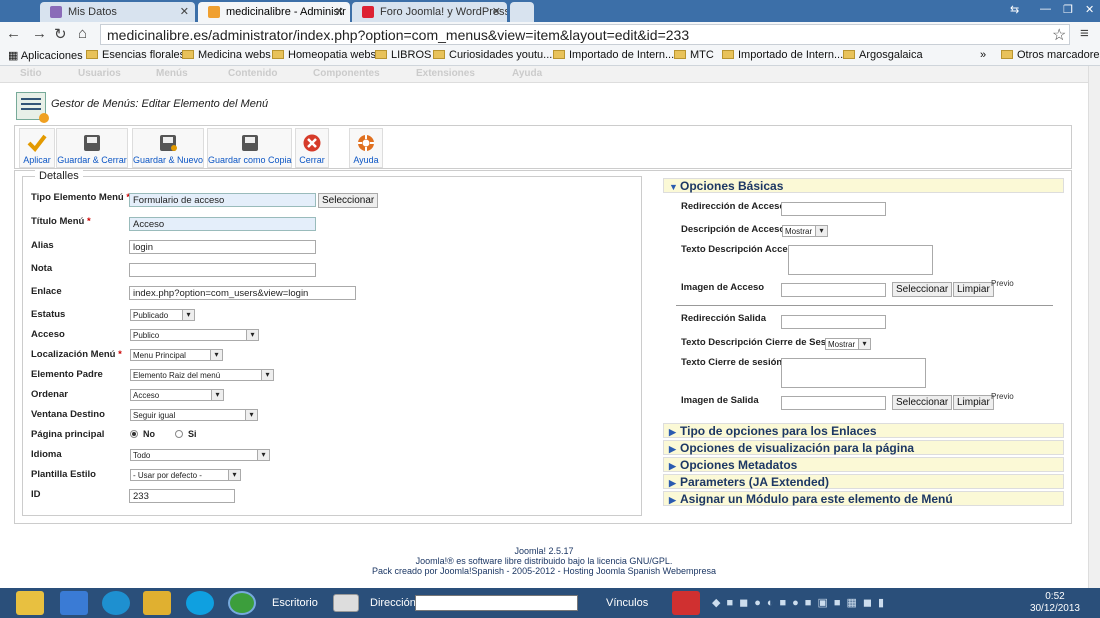 Image resolution: width=1100 pixels, height=618 pixels. What do you see at coordinates (157, 603) in the screenshot?
I see `folder-app-icon` at bounding box center [157, 603].